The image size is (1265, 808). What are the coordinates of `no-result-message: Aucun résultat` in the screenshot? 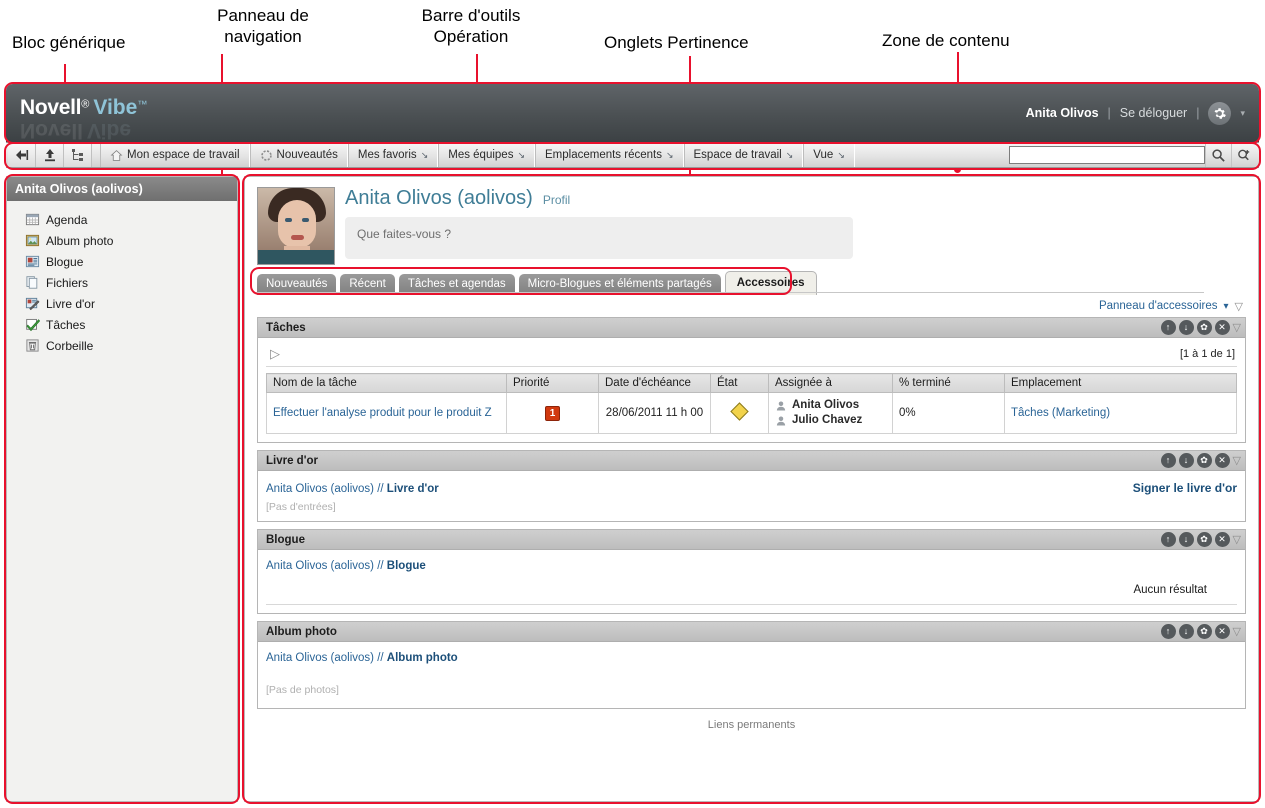 It's located at (1170, 590).